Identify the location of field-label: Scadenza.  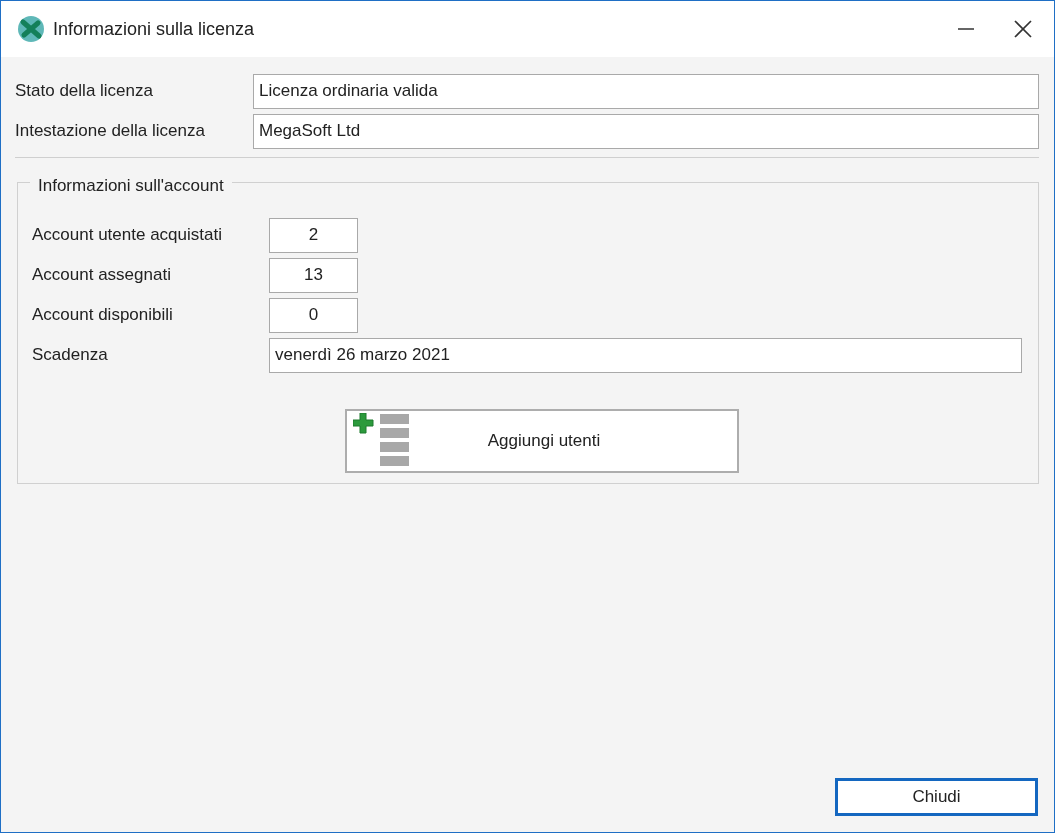
(70, 355).